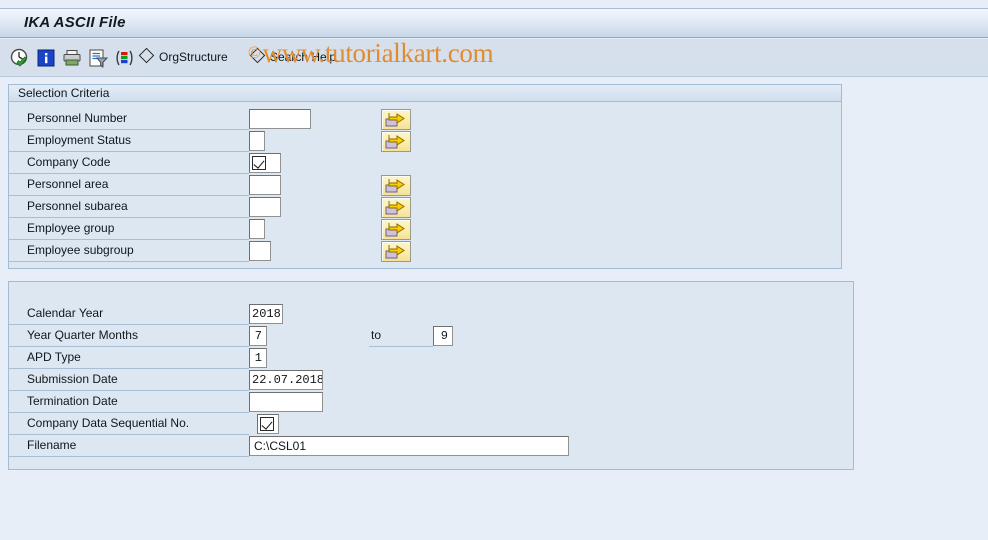 Image resolution: width=988 pixels, height=540 pixels. I want to click on label-to: to, so click(401, 336).